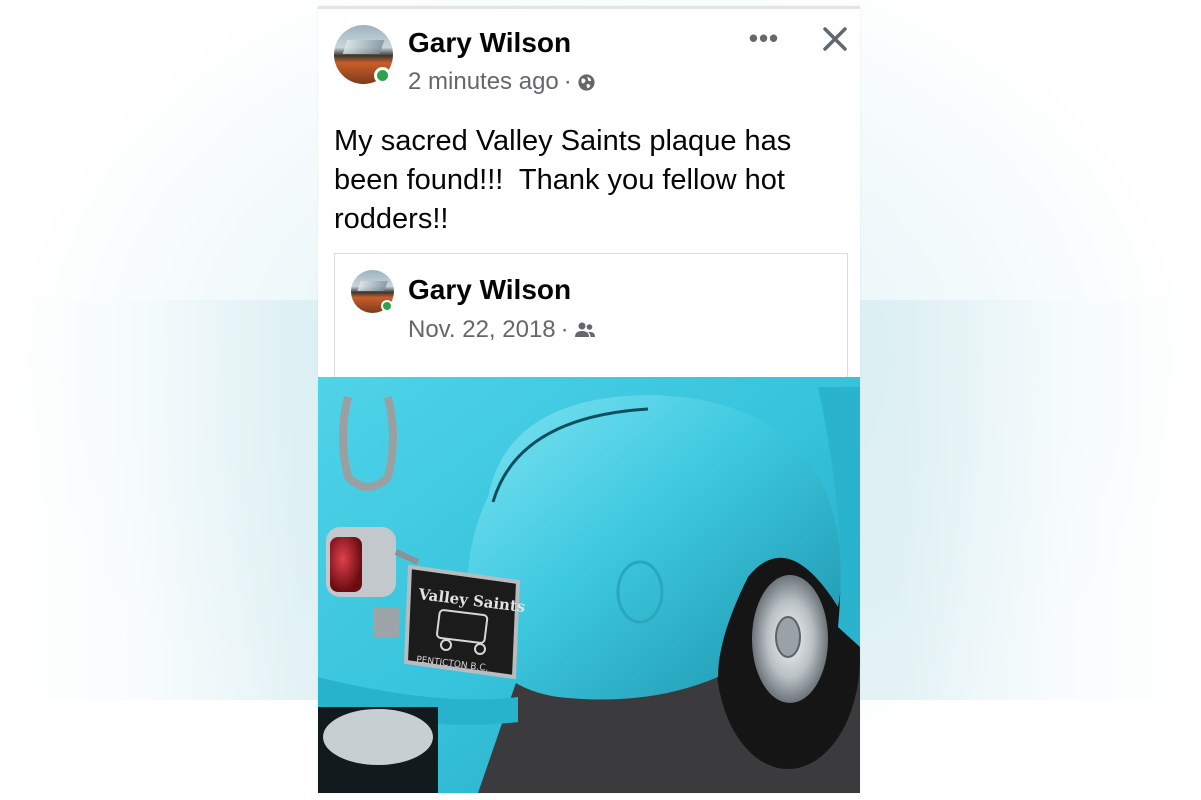 The width and height of the screenshot is (1201, 800). I want to click on shared-post-author-name: Gary Wilson, so click(489, 290).